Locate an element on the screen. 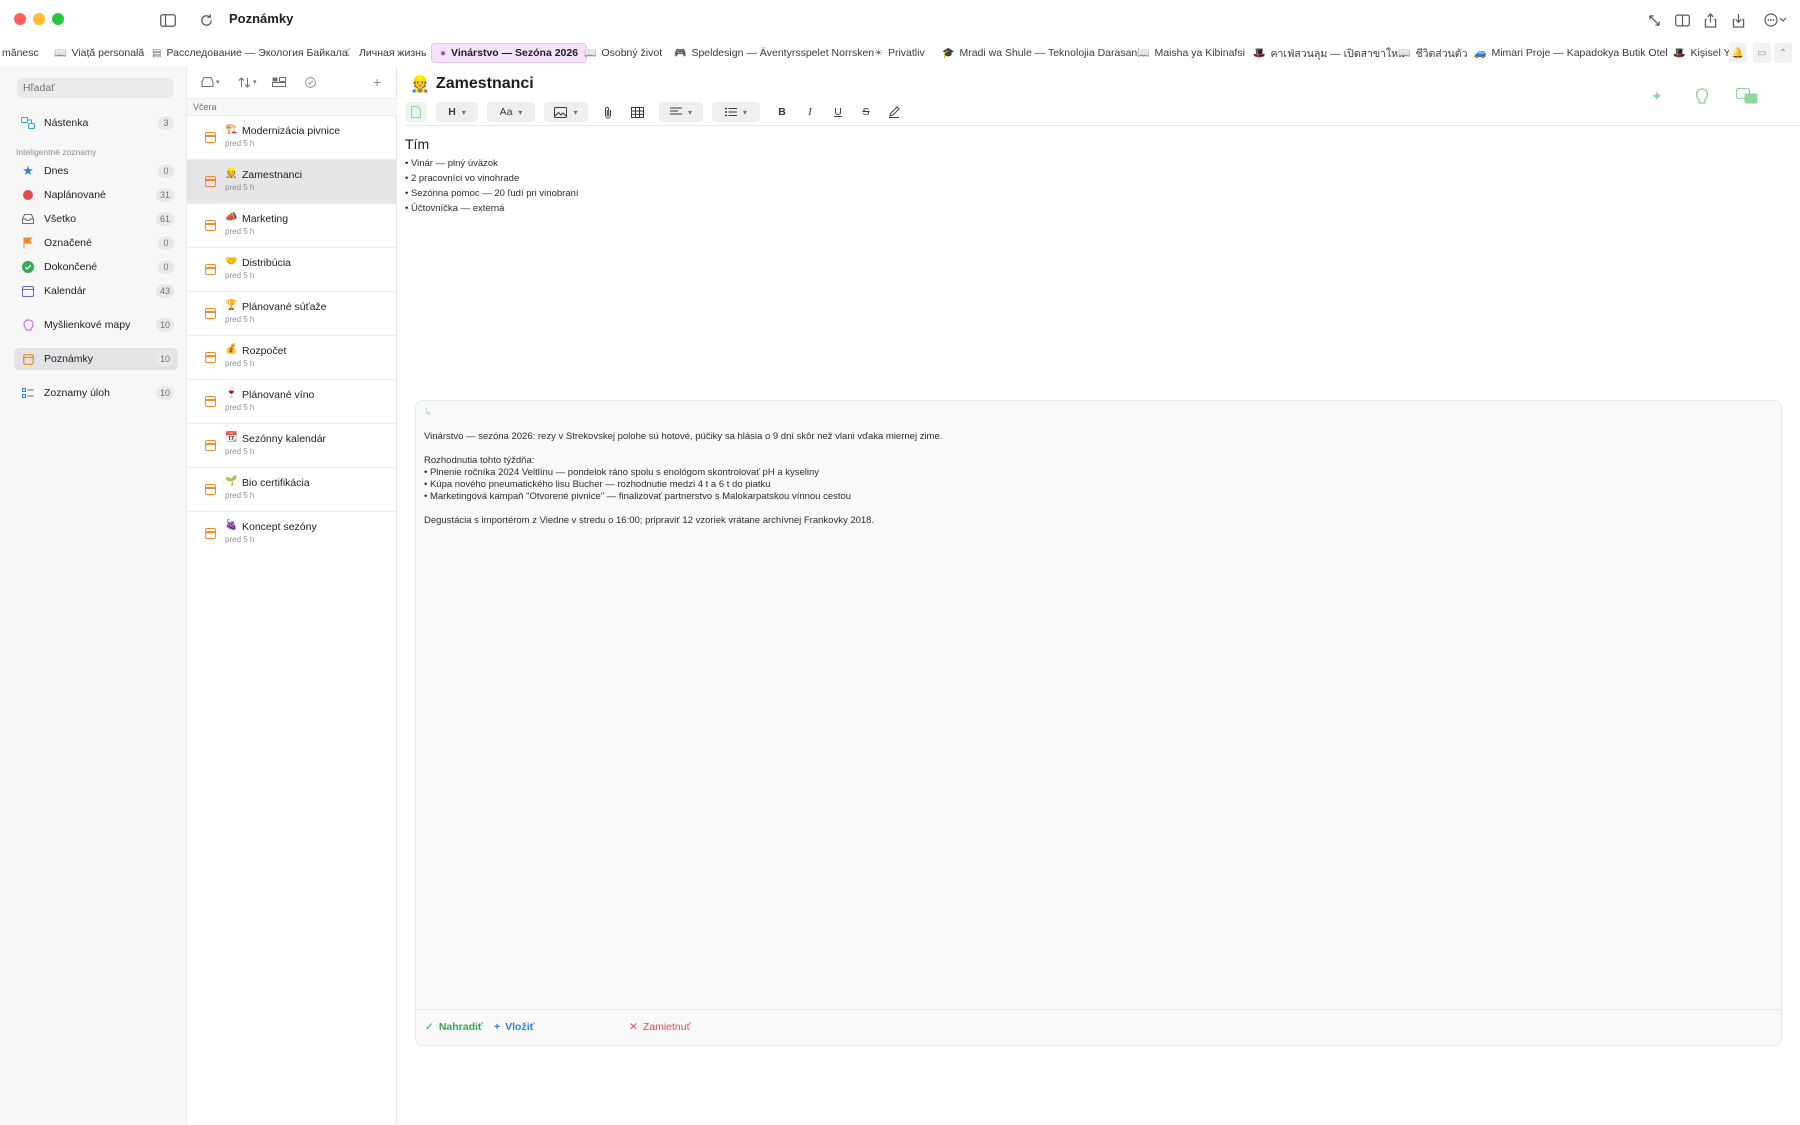 The width and height of the screenshot is (1800, 1125). search-input is located at coordinates (95, 88).